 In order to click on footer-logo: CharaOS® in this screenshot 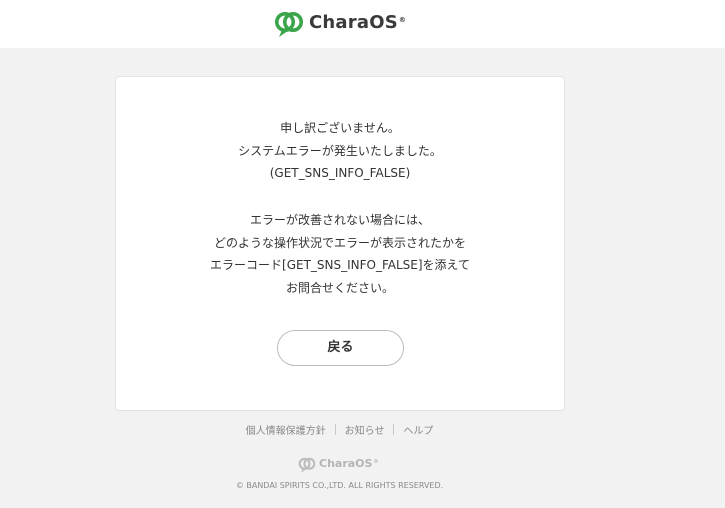, I will do `click(338, 465)`.